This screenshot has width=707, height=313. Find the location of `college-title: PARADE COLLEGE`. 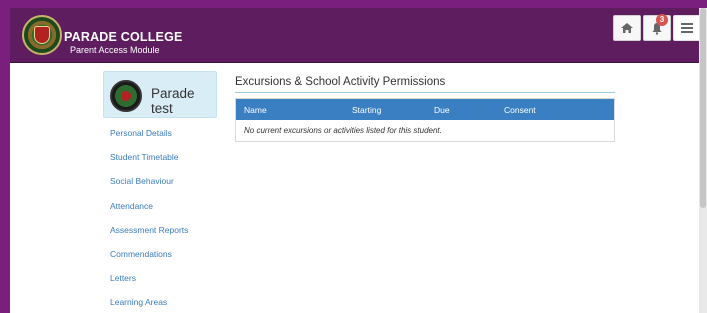

college-title: PARADE COLLEGE is located at coordinates (123, 37).